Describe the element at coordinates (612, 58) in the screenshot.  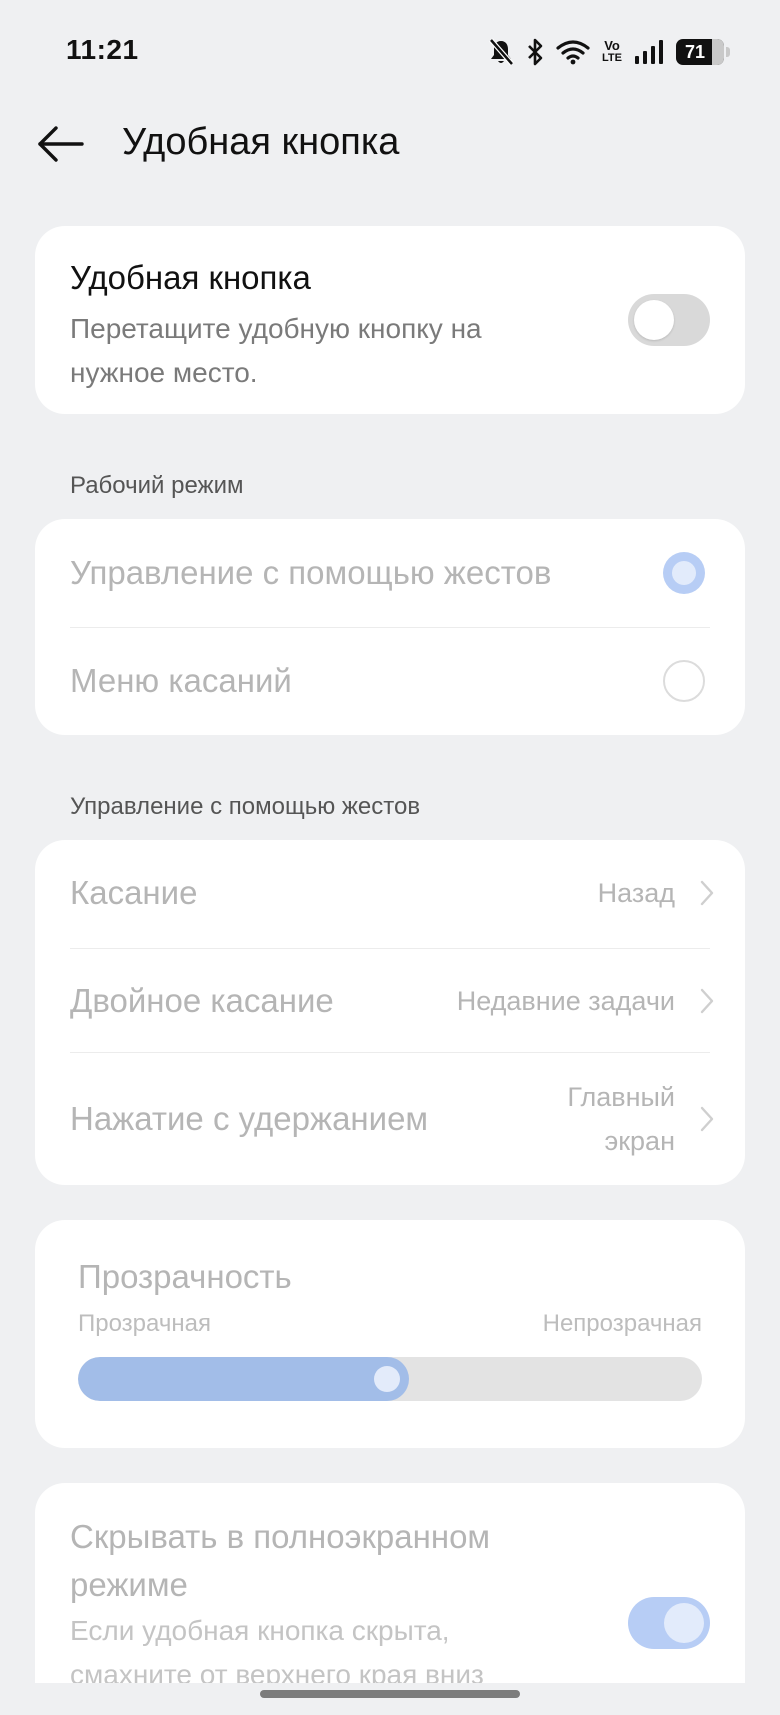
I see `volte-bottom: LTE` at that location.